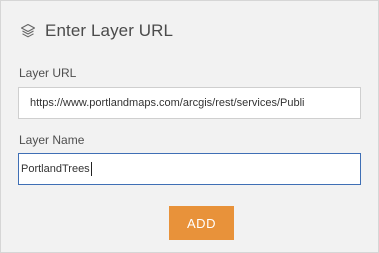  Describe the element at coordinates (201, 223) in the screenshot. I see `add-button: ADD` at that location.